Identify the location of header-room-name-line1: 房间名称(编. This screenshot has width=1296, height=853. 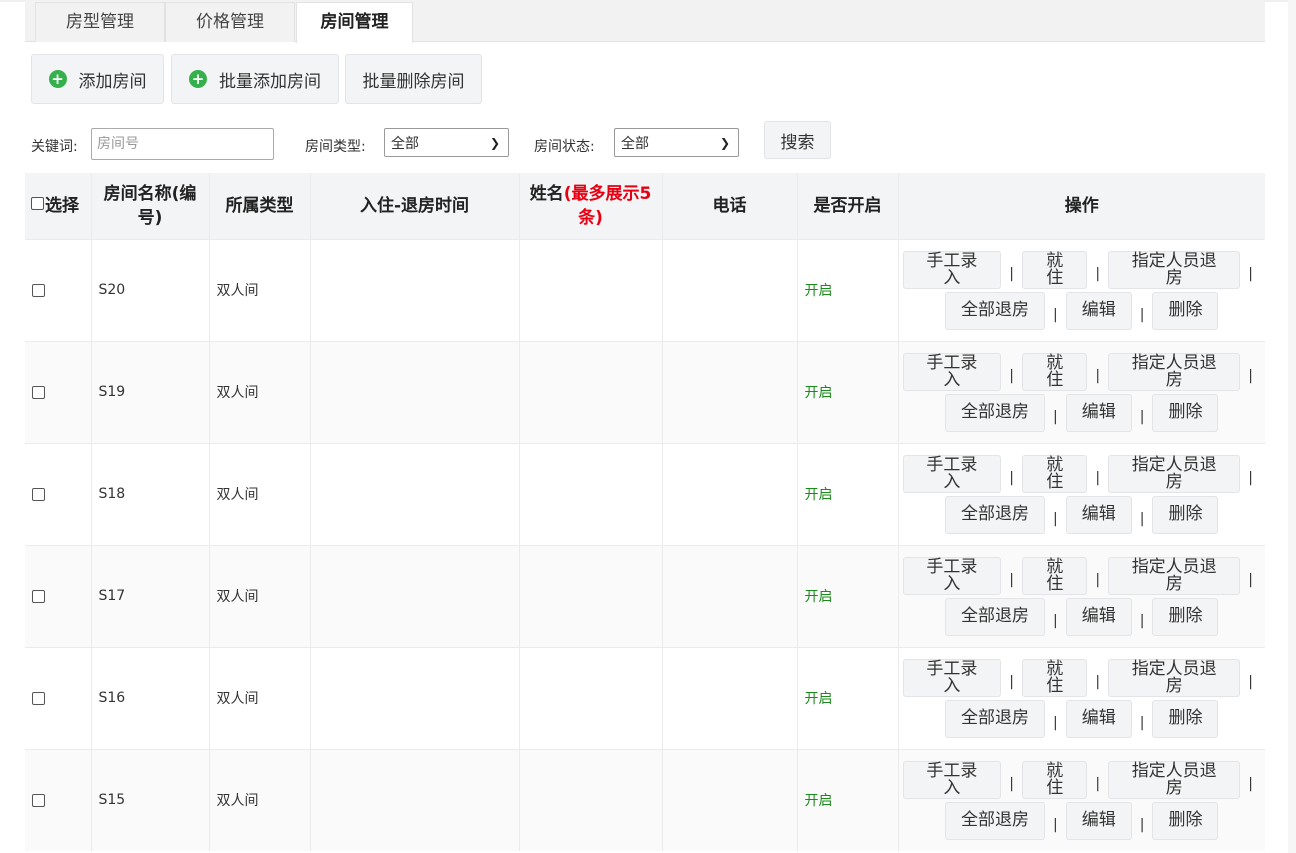
(150, 193).